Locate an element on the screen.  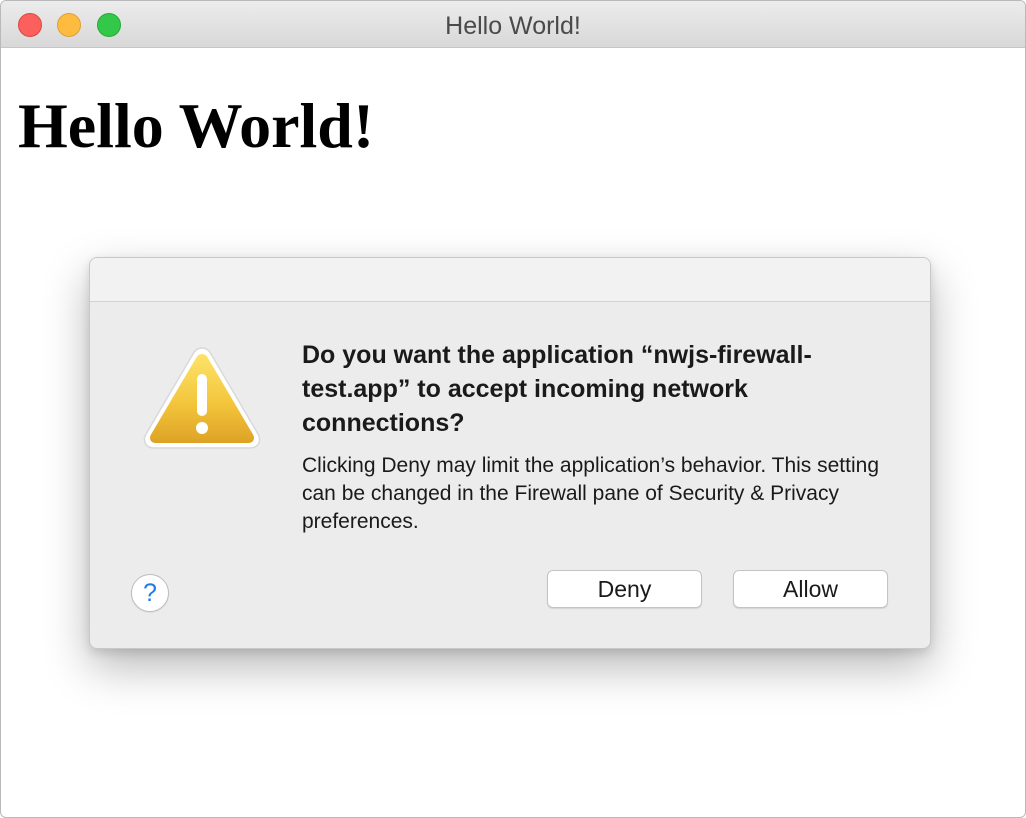
title-bar: Hello World! is located at coordinates (513, 24).